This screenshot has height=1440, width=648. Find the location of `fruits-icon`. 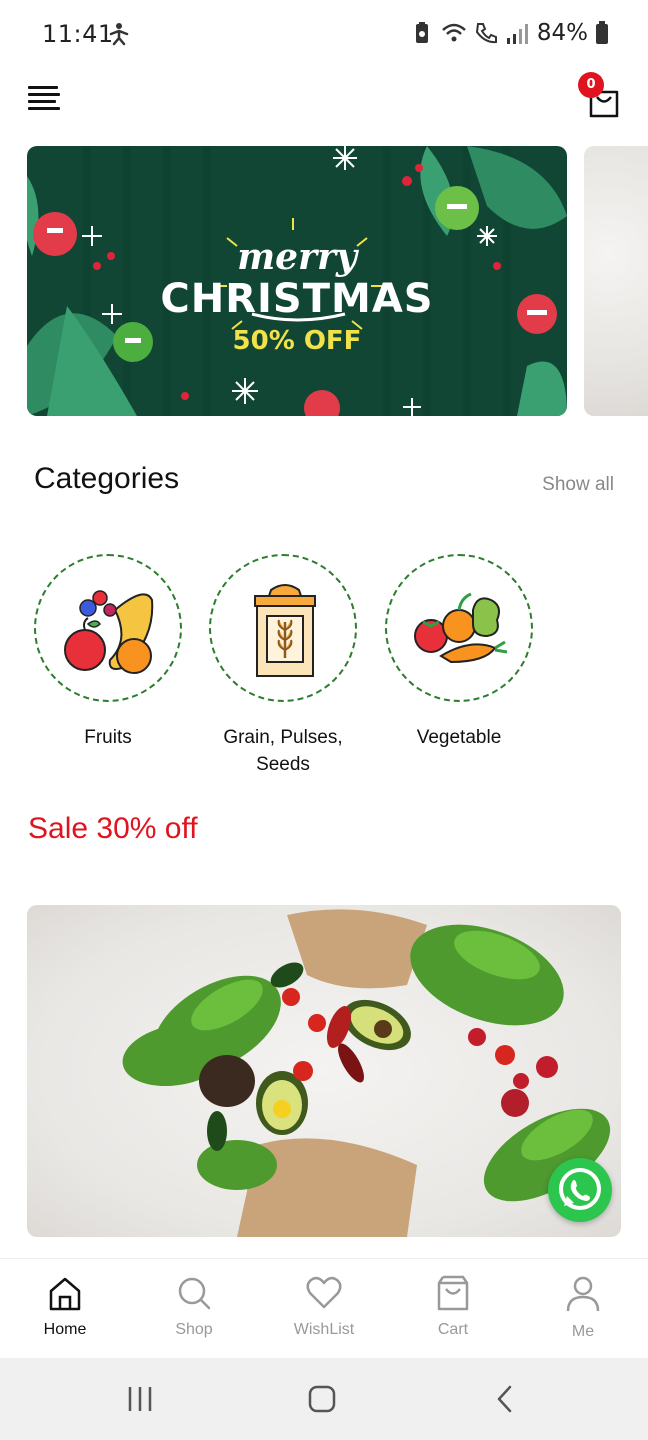

fruits-icon is located at coordinates (109, 632).